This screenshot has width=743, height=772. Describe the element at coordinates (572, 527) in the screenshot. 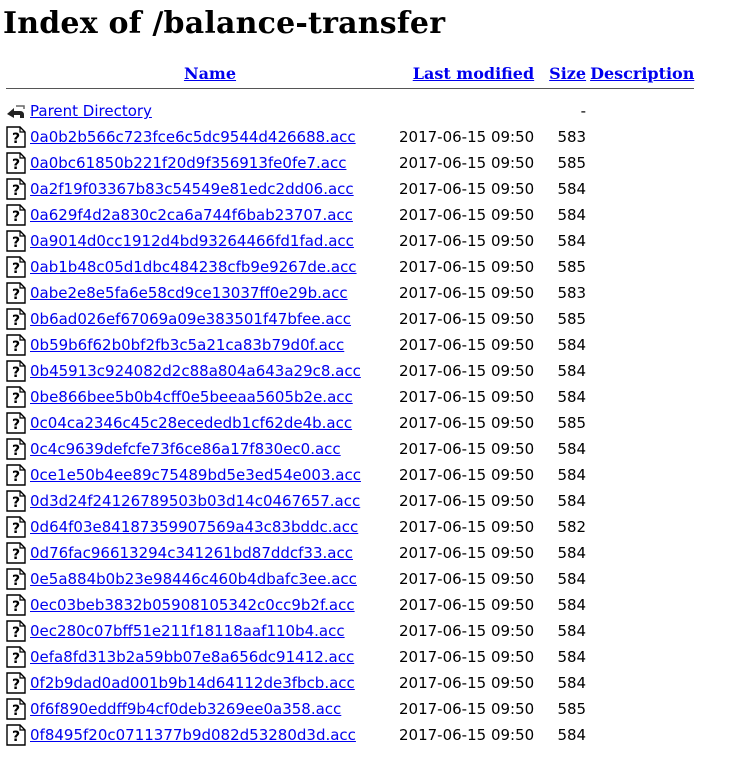

I see `file-size: 582` at that location.